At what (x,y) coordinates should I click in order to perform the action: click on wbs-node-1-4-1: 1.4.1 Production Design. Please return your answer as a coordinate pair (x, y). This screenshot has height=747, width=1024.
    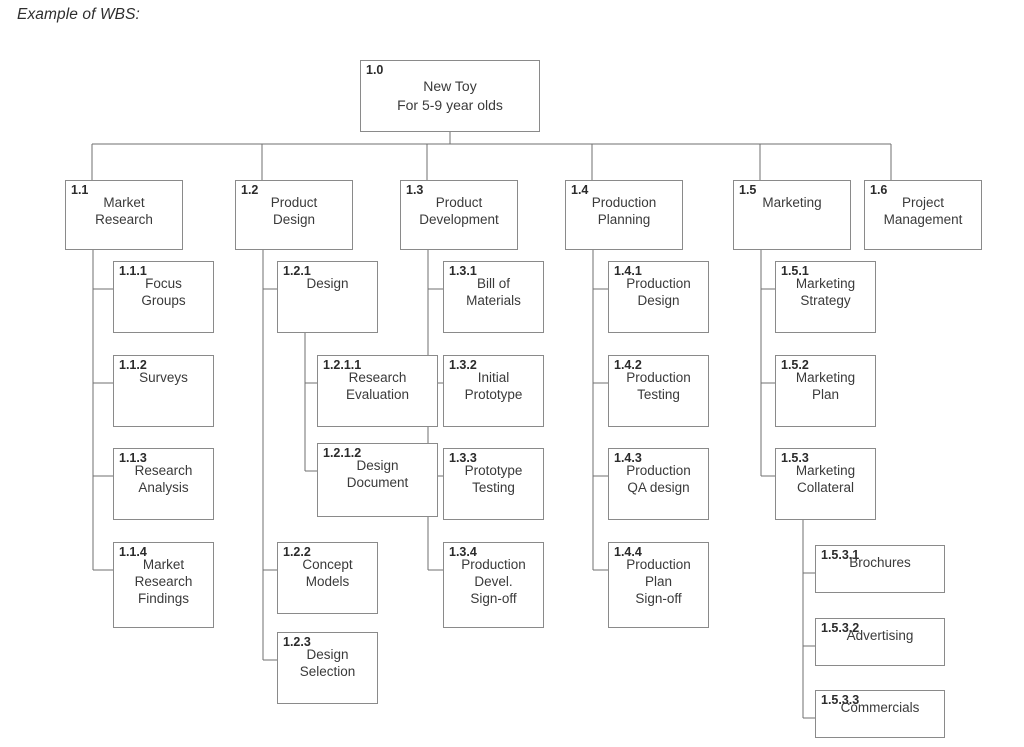
    Looking at the image, I should click on (658, 297).